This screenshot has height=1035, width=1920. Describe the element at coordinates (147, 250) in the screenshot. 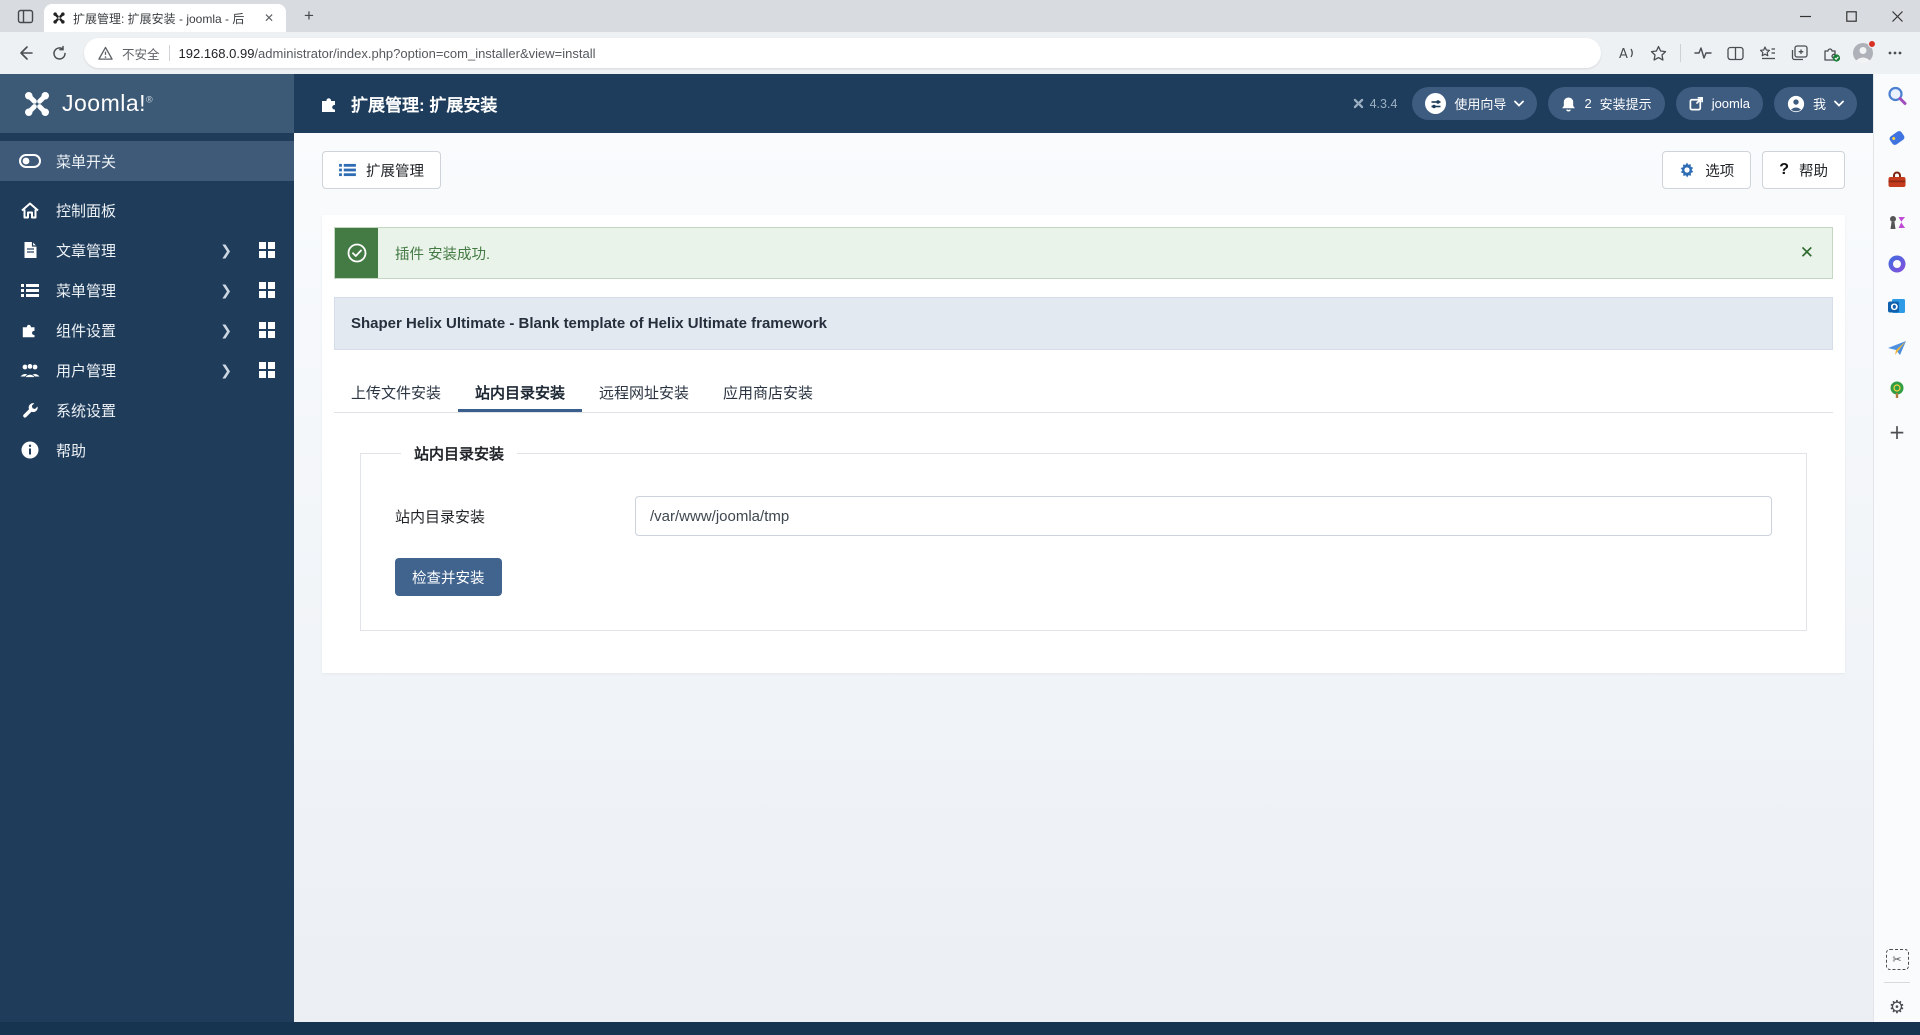

I see `sidebar-item-content: 文章管理 ❯` at that location.